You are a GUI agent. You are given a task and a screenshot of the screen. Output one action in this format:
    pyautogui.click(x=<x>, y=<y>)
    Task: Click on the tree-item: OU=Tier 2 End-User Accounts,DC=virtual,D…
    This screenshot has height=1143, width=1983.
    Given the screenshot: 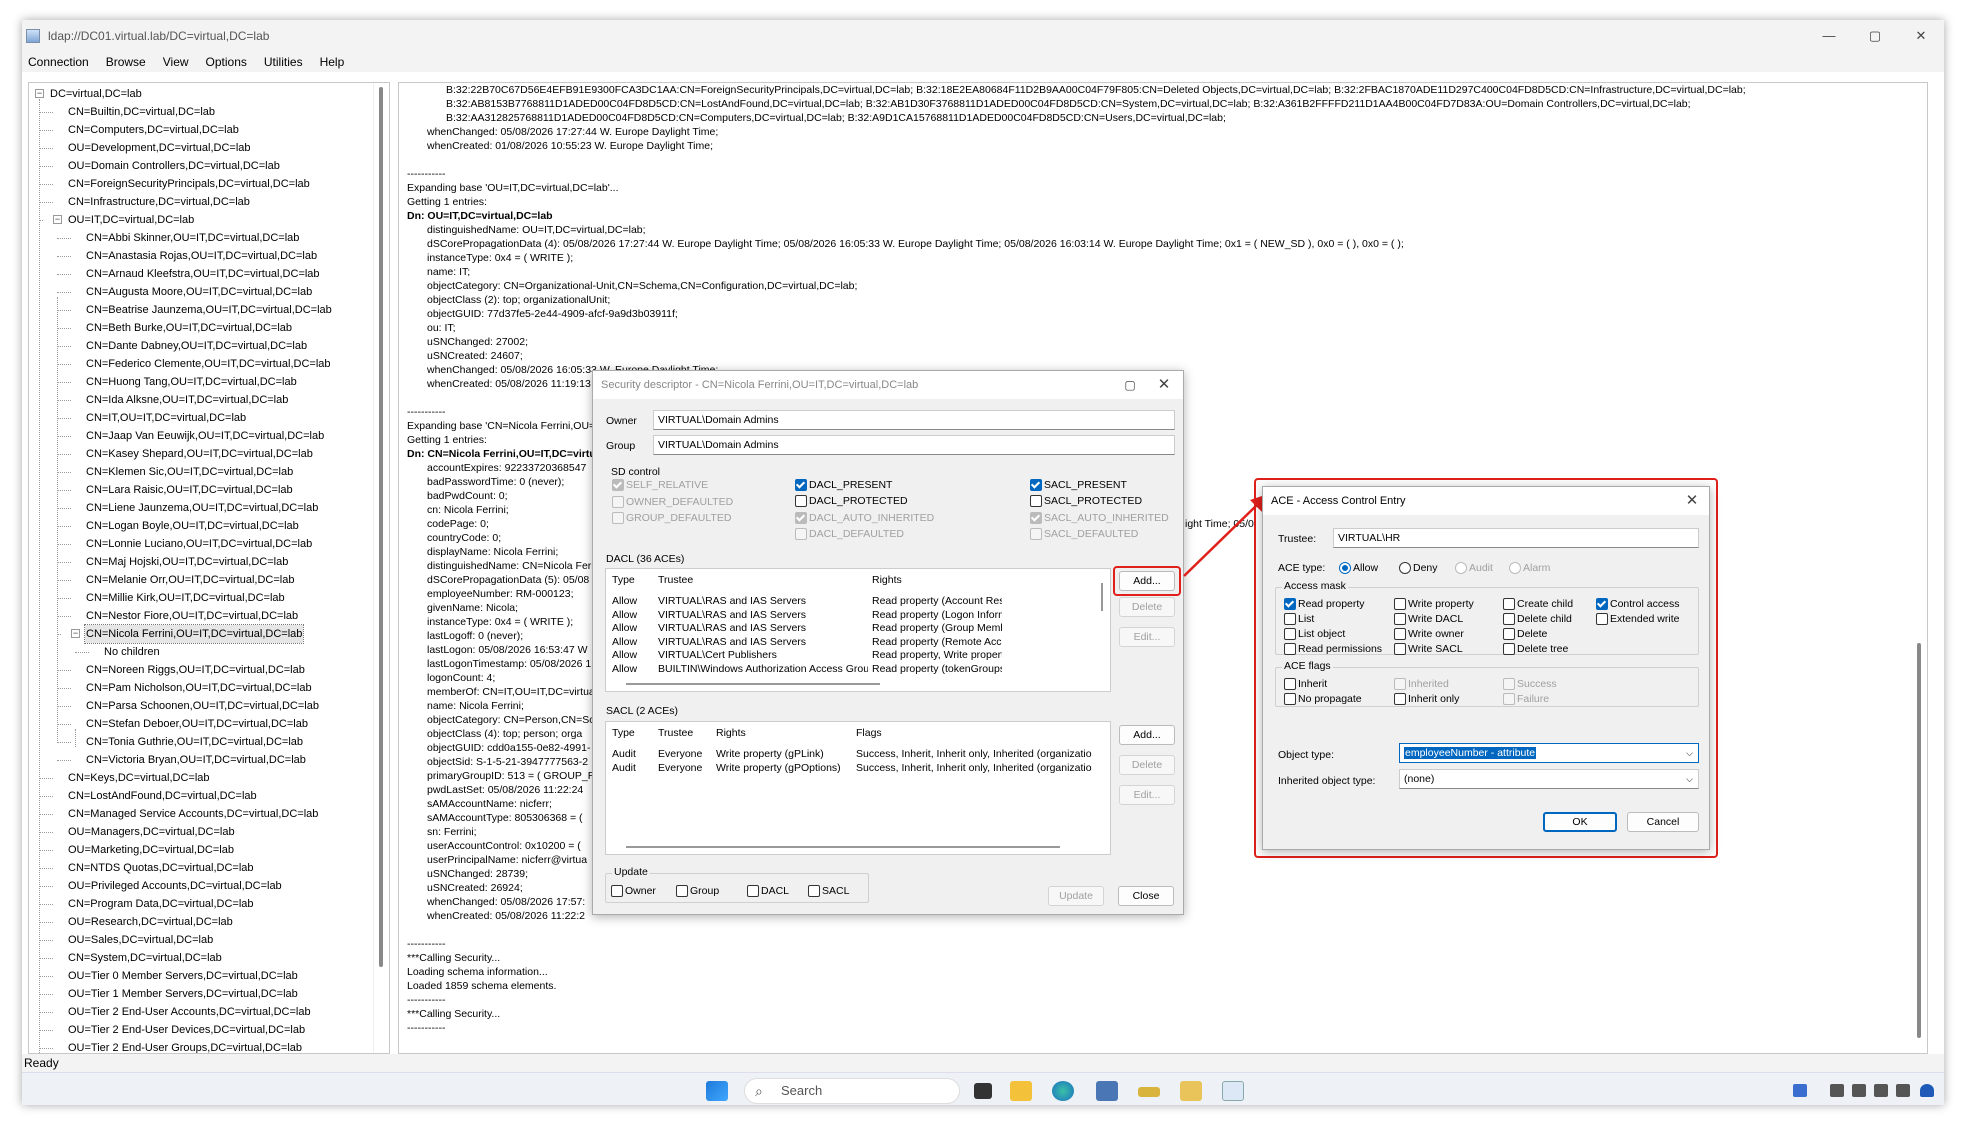 What is the action you would take?
    pyautogui.click(x=202, y=1012)
    